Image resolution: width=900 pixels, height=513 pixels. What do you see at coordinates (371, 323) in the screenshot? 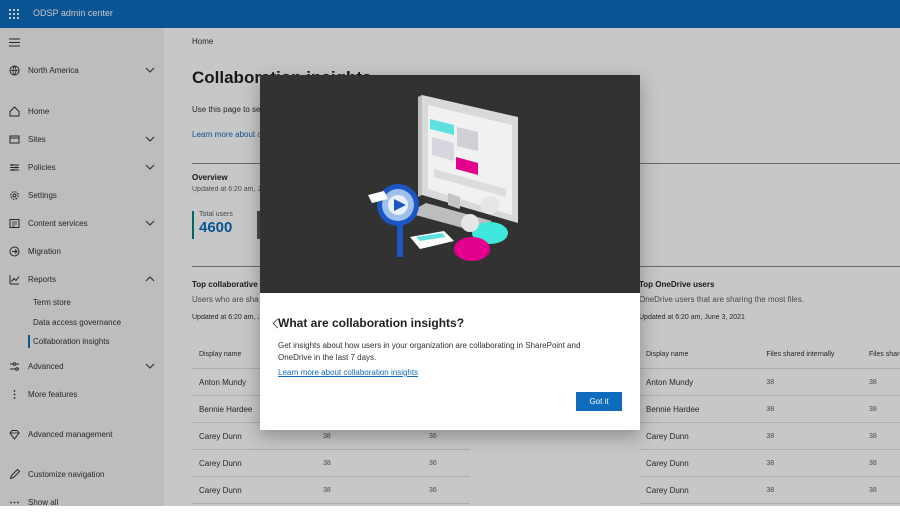
I see `dialog-title: What are collaboration insights?` at bounding box center [371, 323].